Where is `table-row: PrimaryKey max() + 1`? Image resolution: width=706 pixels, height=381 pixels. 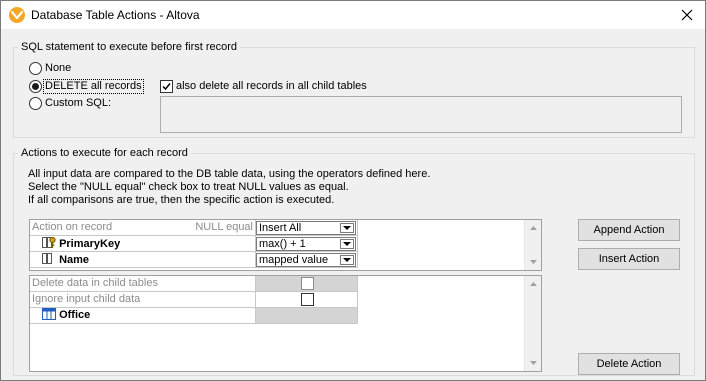
table-row: PrimaryKey max() + 1 is located at coordinates (278, 244).